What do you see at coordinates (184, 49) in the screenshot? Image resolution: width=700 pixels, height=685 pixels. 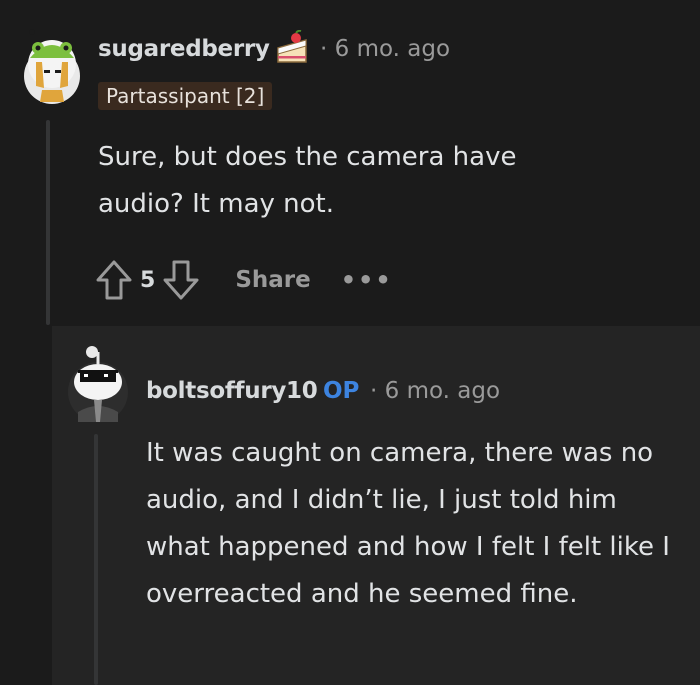 I see `comment-username: sugaredberry` at bounding box center [184, 49].